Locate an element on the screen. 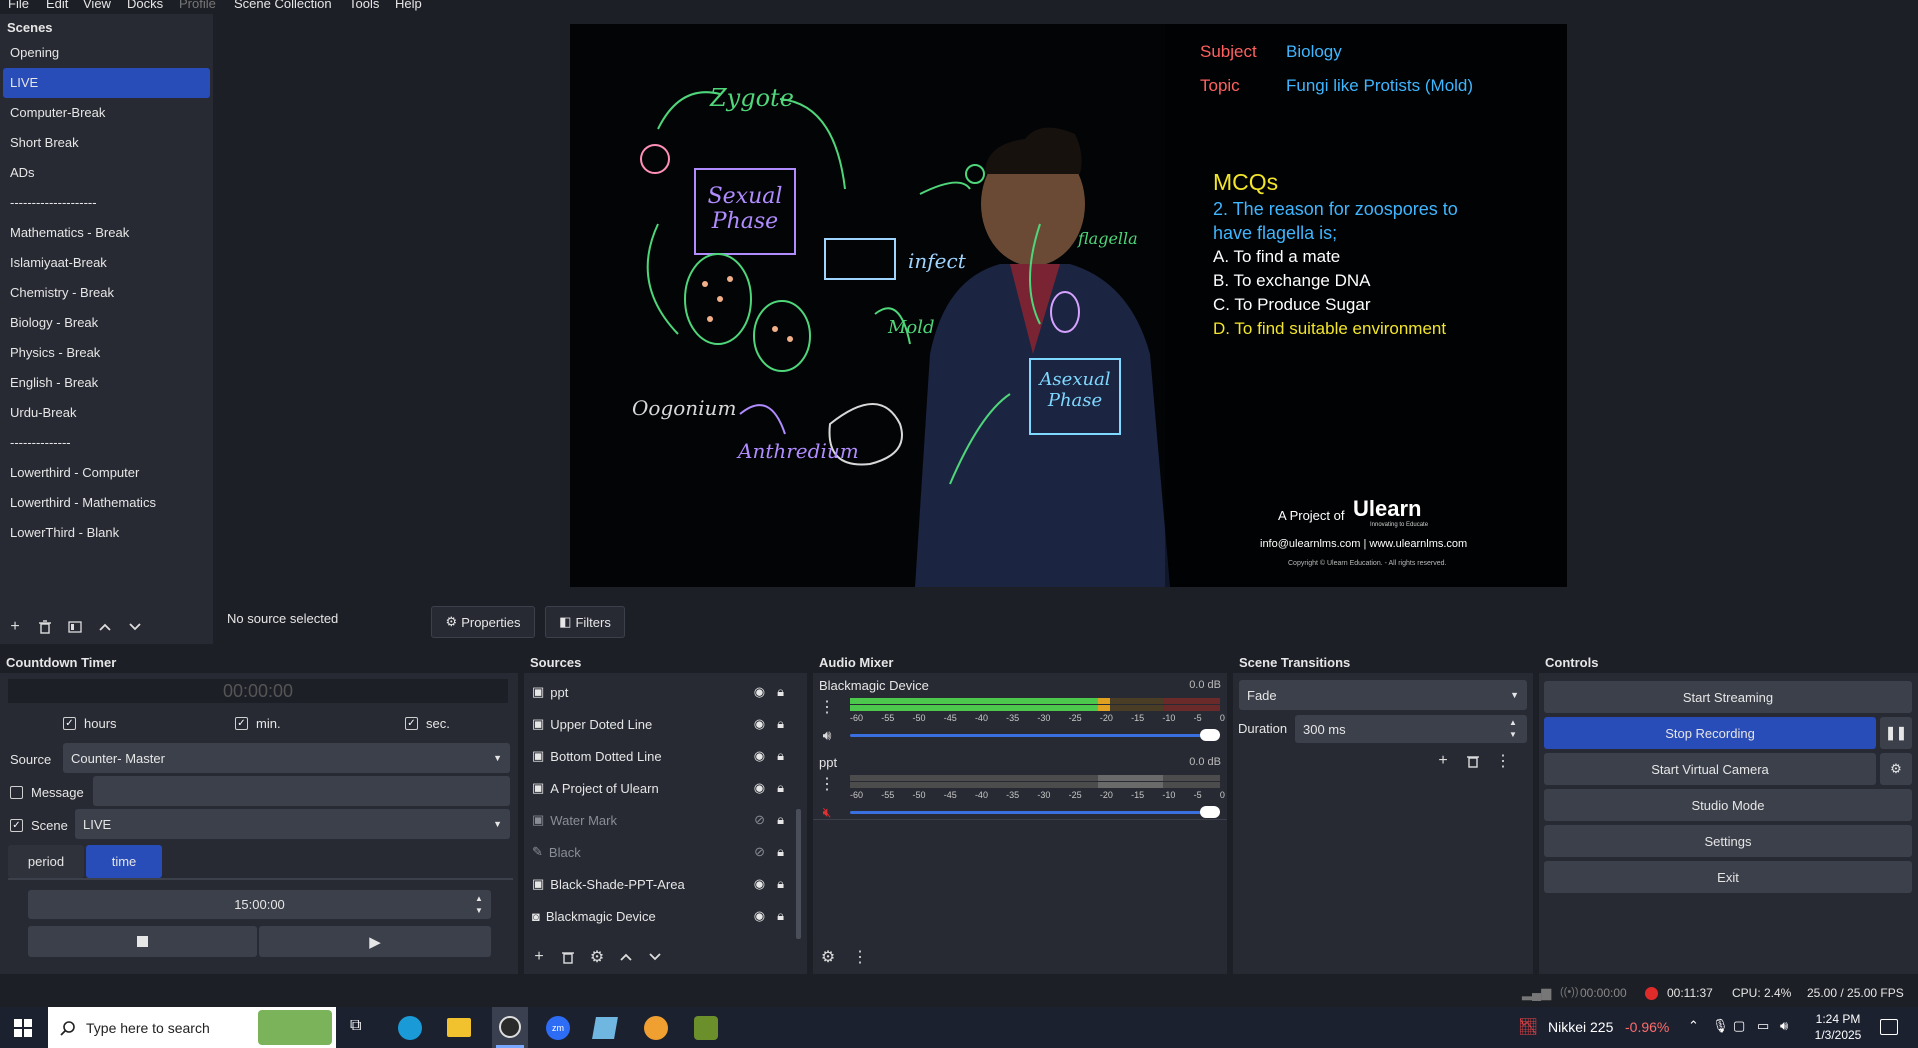 The image size is (1918, 1048). stock-name: Nikkei 225 is located at coordinates (1580, 1027).